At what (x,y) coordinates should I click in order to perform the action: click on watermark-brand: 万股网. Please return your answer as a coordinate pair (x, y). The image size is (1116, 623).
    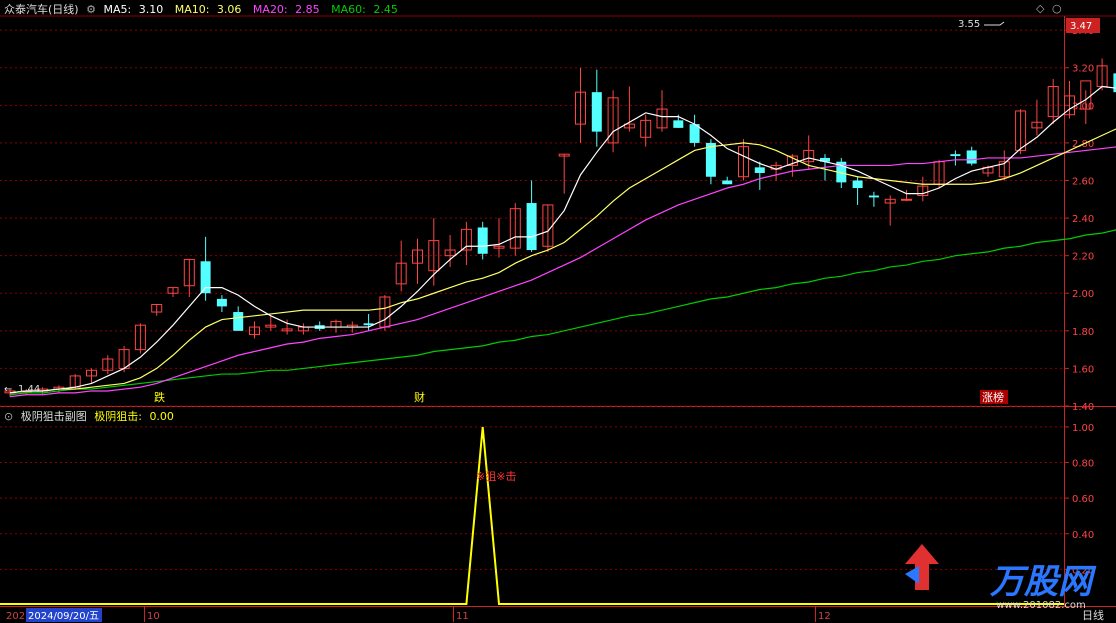
    Looking at the image, I should click on (1041, 582).